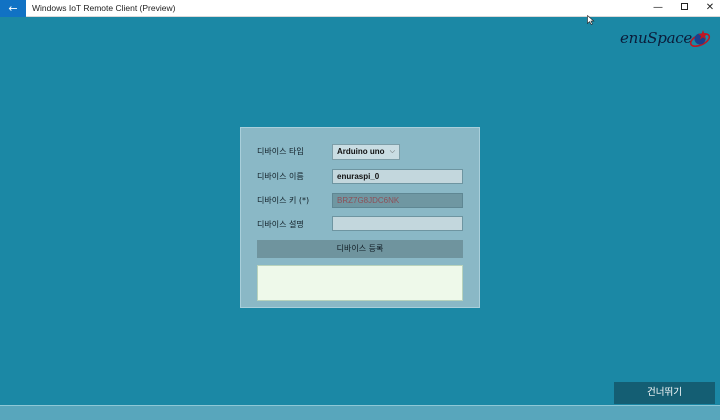  What do you see at coordinates (397, 223) in the screenshot?
I see `device-description-input` at bounding box center [397, 223].